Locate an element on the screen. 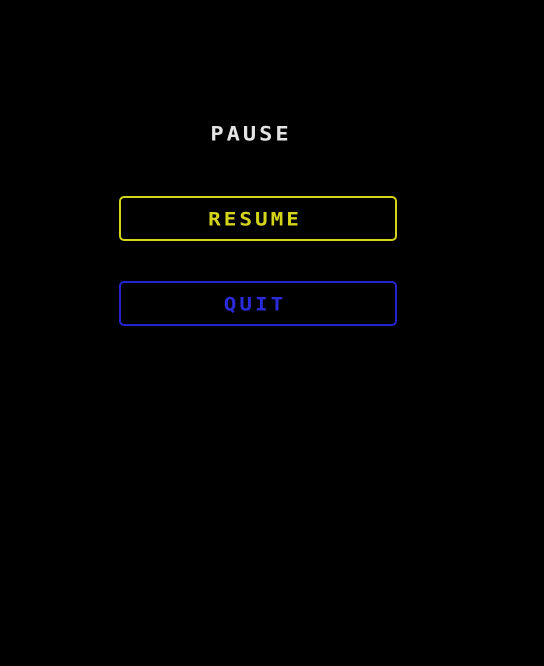  quit-button-label: QUIT is located at coordinates (255, 303).